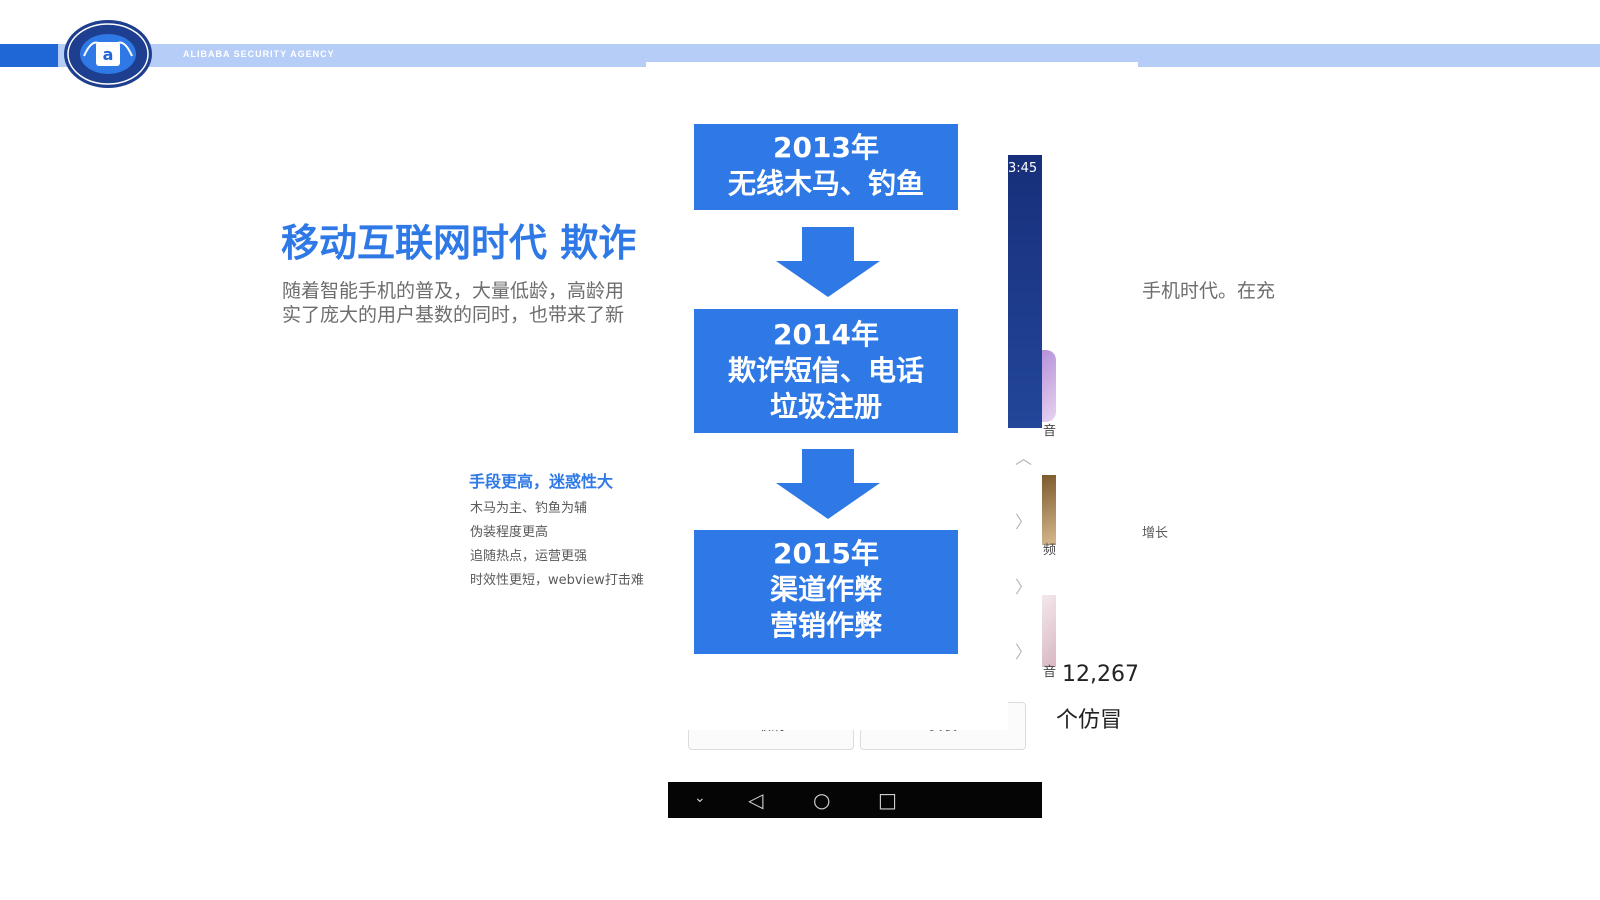 This screenshot has height=900, width=1600. Describe the element at coordinates (557, 580) in the screenshot. I see `feature-line: 时效性更短，webview打击难` at that location.